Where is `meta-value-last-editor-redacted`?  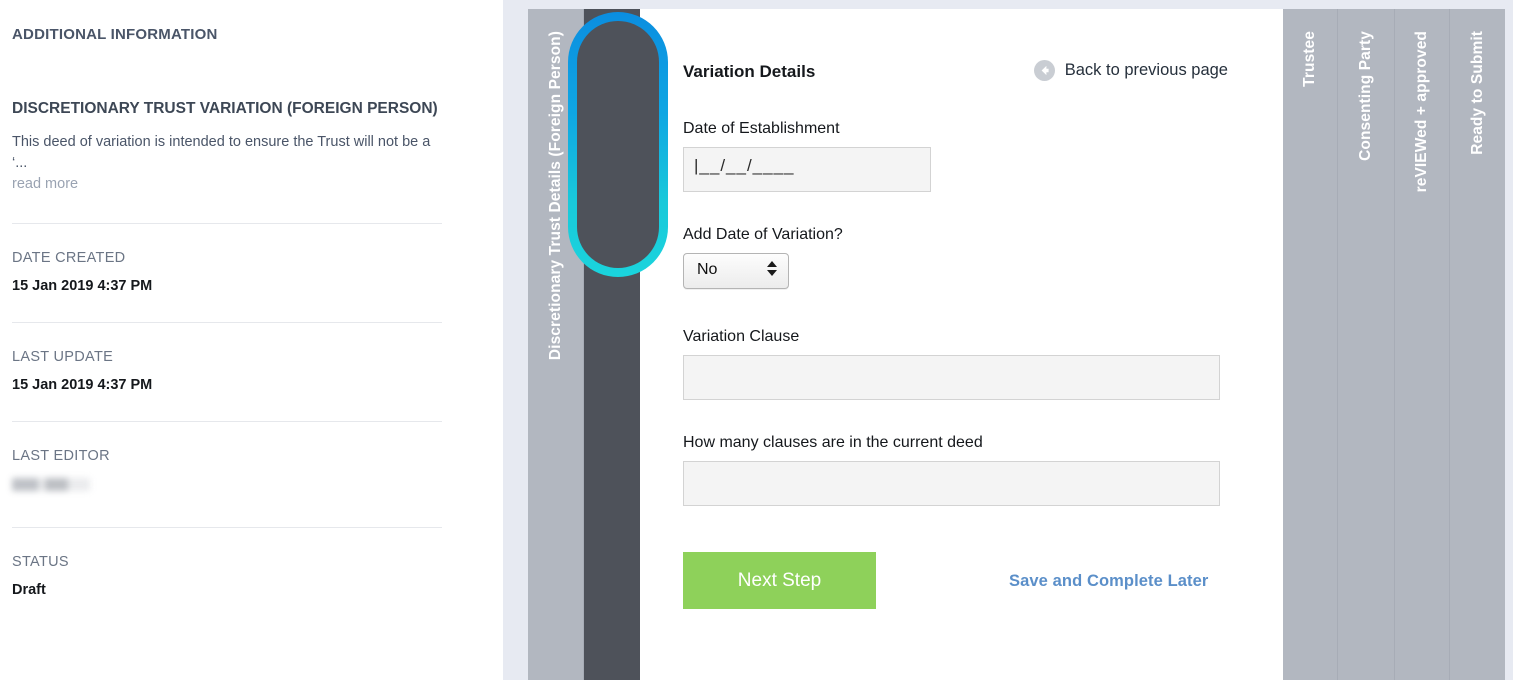 meta-value-last-editor-redacted is located at coordinates (51, 485).